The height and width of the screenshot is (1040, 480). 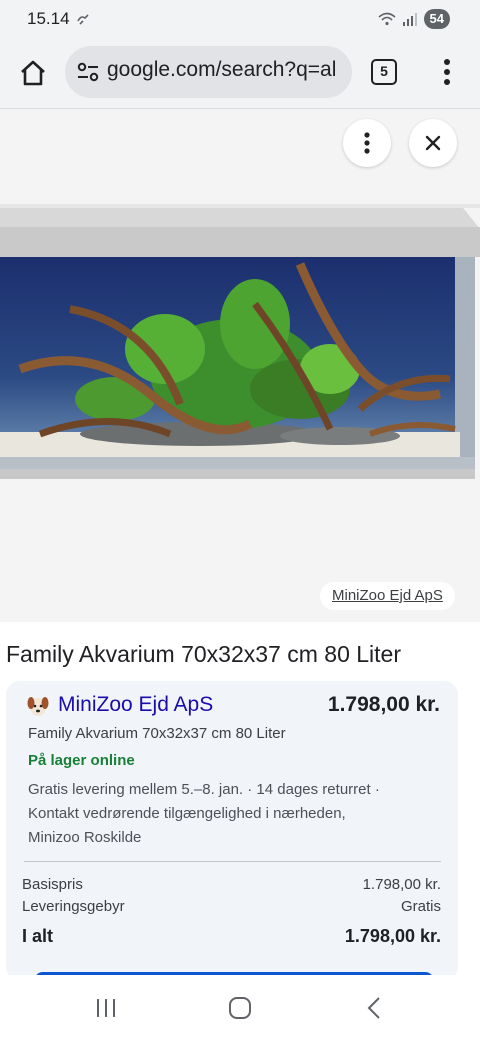 I want to click on sync-icon, so click(x=83, y=19).